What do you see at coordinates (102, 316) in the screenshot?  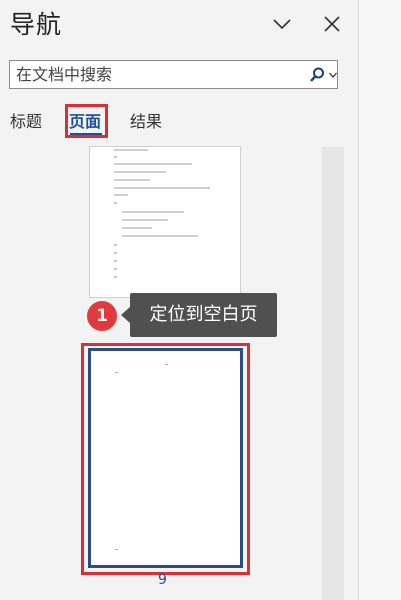 I see `step-number-badge: 1` at bounding box center [102, 316].